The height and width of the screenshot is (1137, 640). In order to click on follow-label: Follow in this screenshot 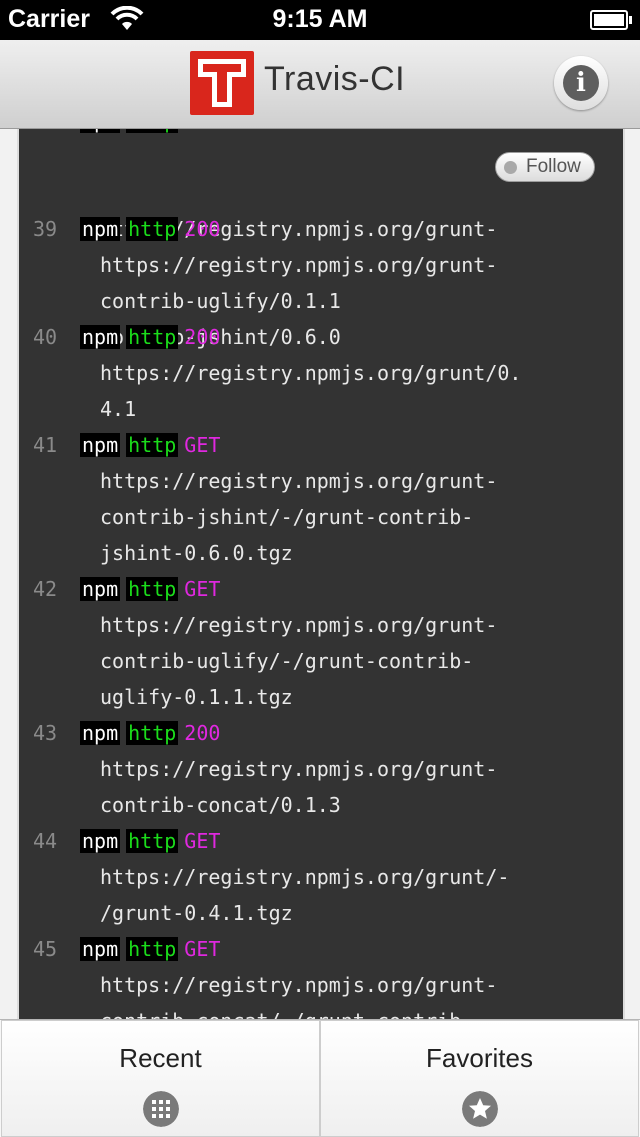, I will do `click(553, 166)`.